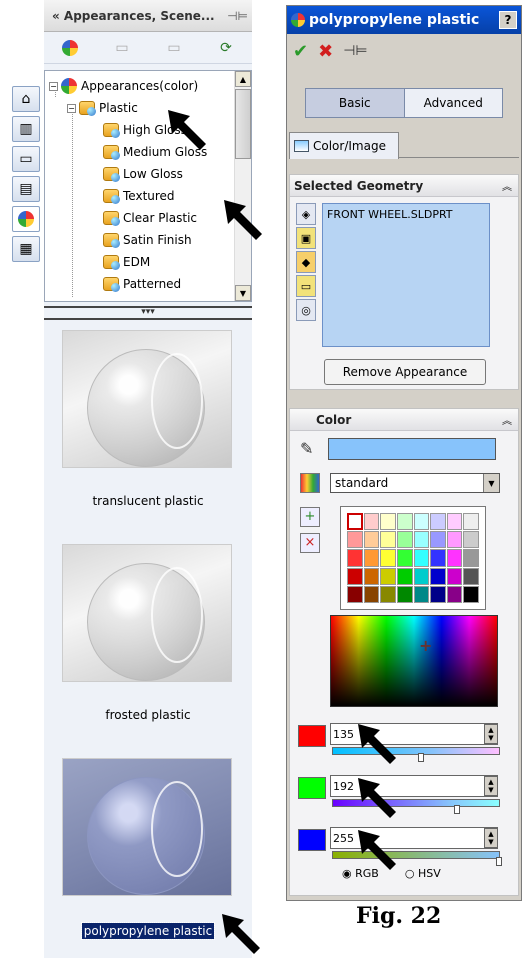  Describe the element at coordinates (126, 262) in the screenshot. I see `tree-item-edm: EDM` at that location.